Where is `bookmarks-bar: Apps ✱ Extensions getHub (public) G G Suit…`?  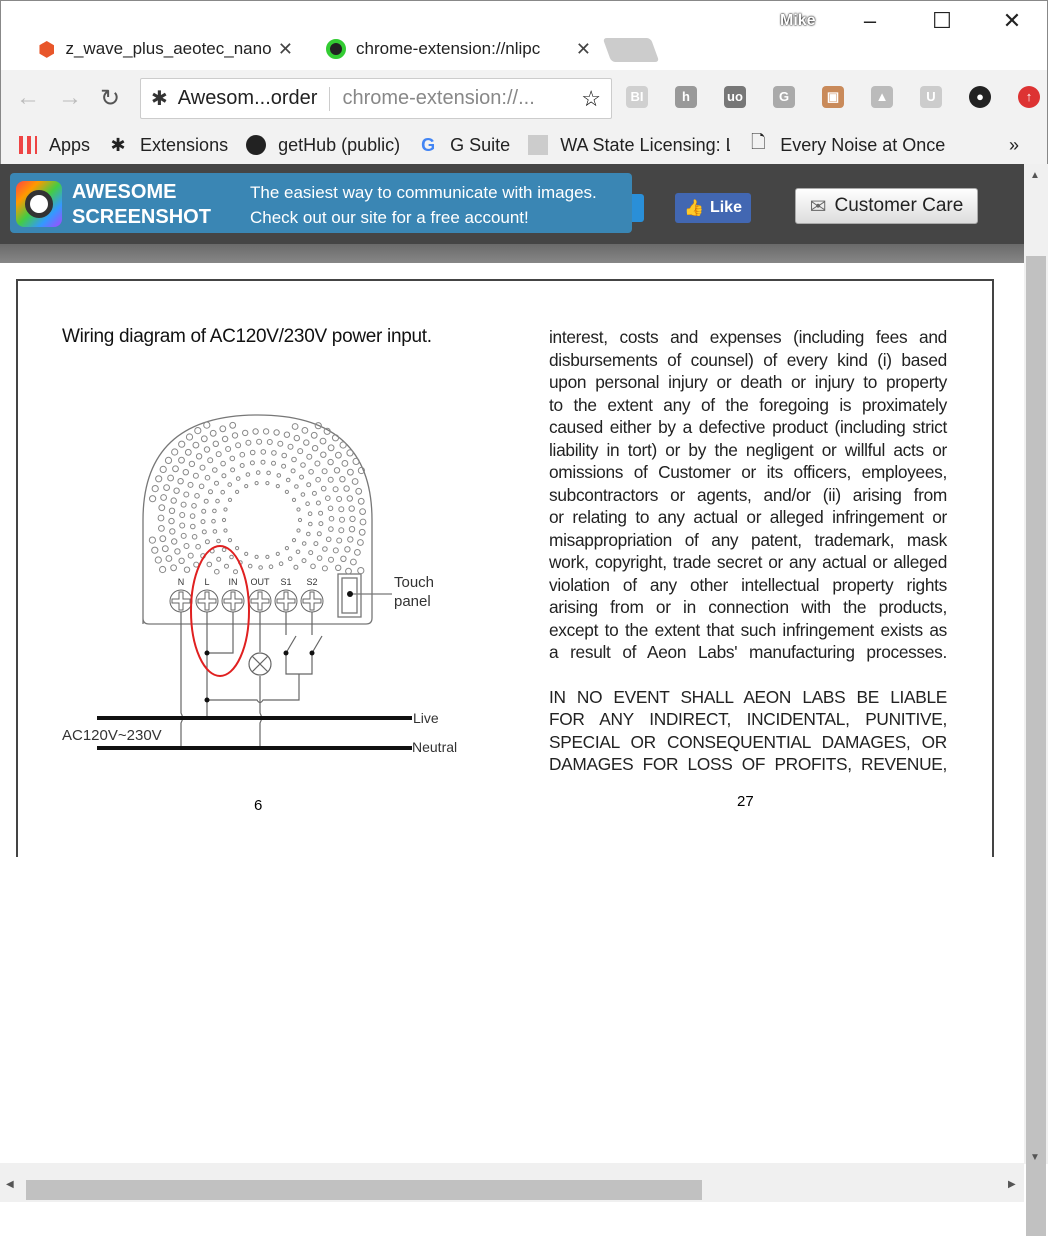
bookmarks-bar: Apps ✱ Extensions getHub (public) G G Suit… is located at coordinates (524, 145).